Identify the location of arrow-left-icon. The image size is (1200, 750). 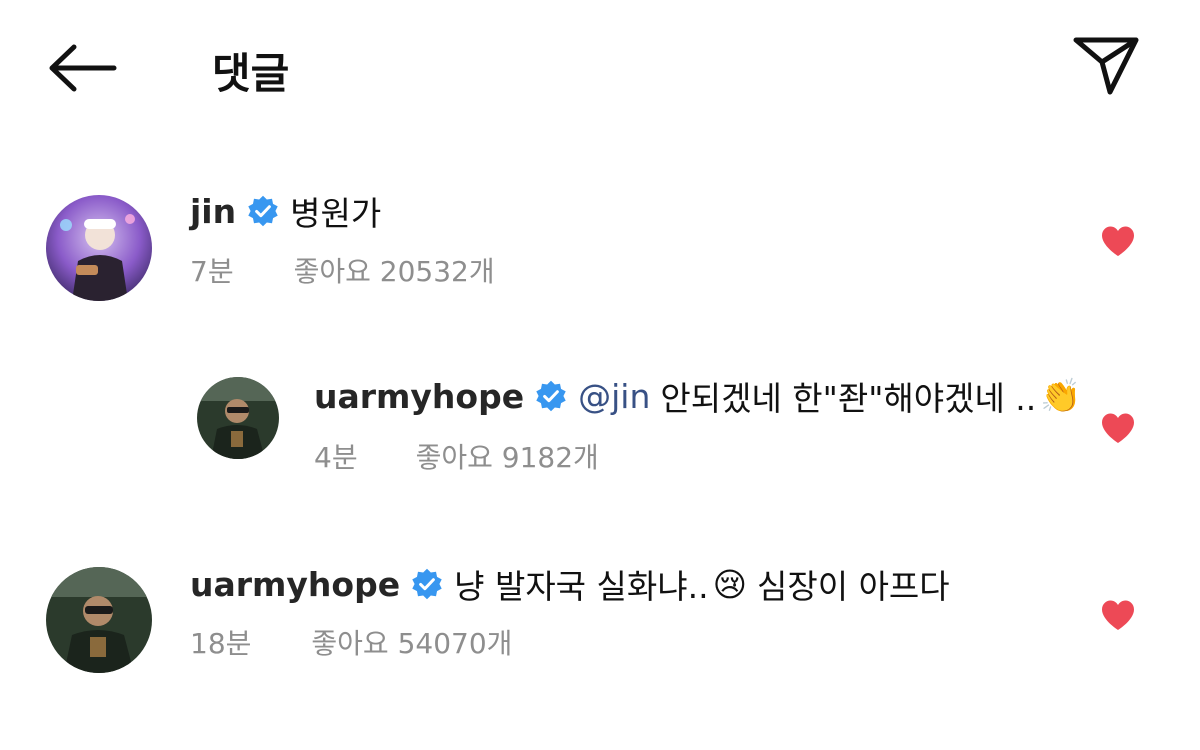
(83, 68).